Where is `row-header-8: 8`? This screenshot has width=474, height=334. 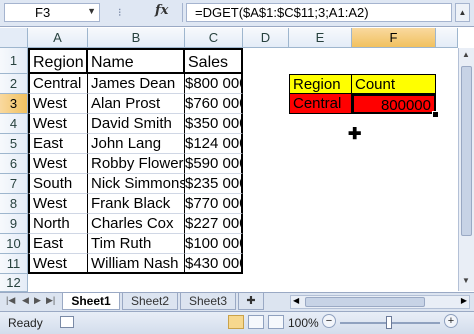
row-header-8: 8 is located at coordinates (14, 204).